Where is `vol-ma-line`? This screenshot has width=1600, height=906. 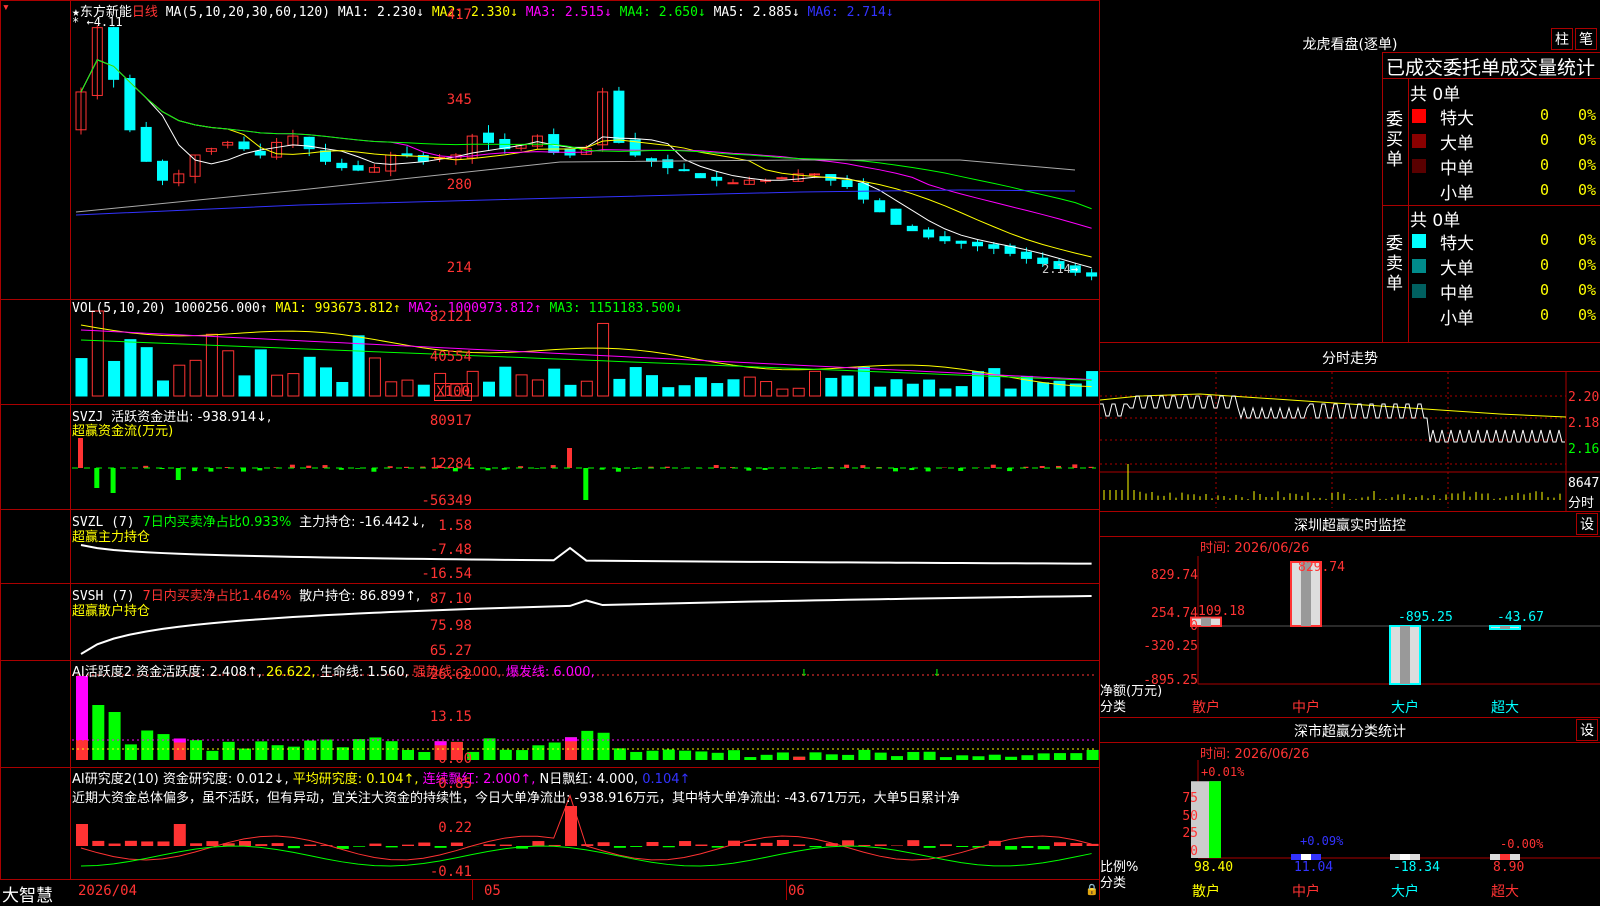 vol-ma-line is located at coordinates (586, 356).